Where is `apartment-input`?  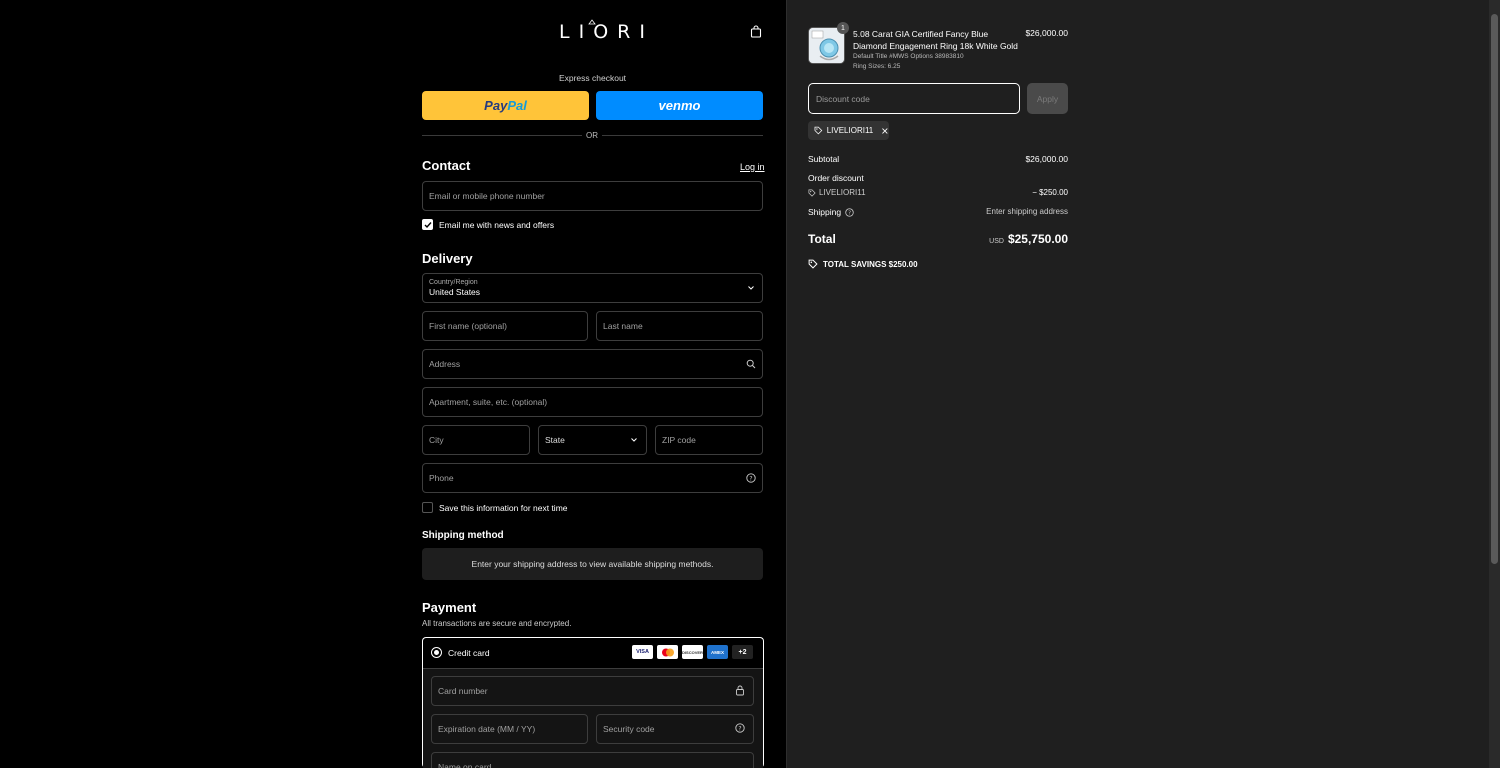 apartment-input is located at coordinates (595, 402).